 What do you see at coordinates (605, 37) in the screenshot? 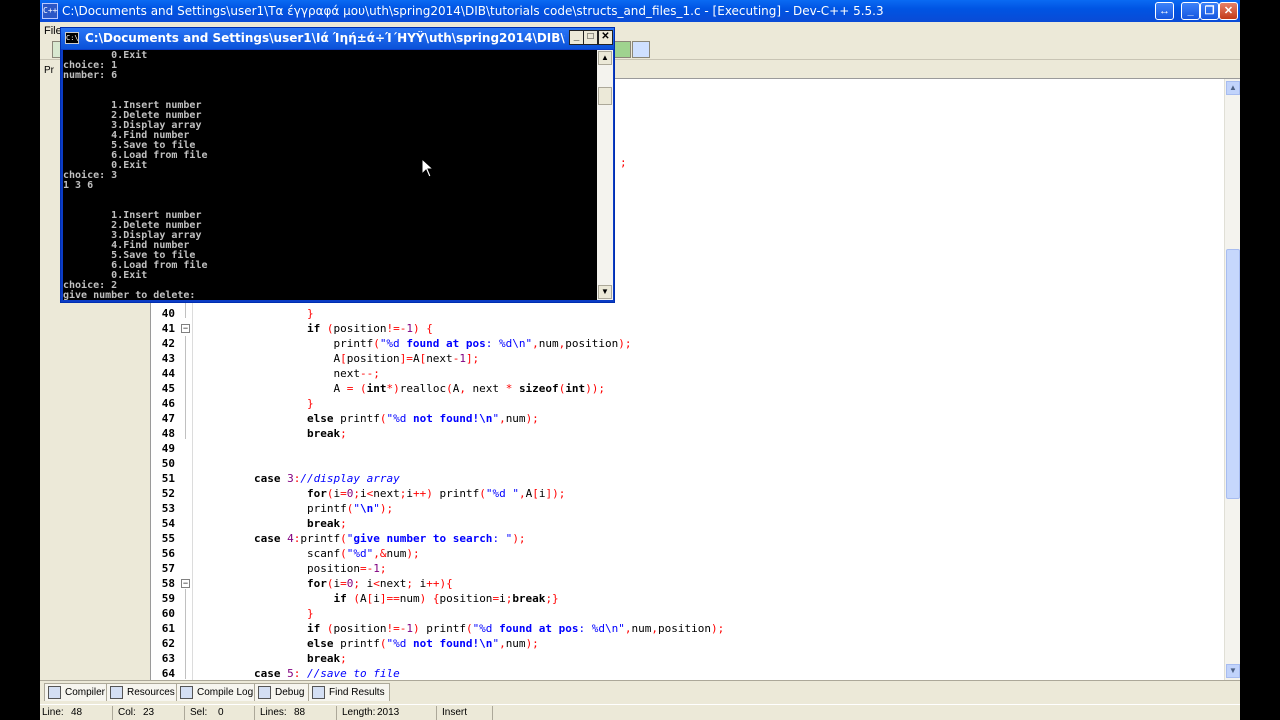
I see `console-close-button: ✕` at bounding box center [605, 37].